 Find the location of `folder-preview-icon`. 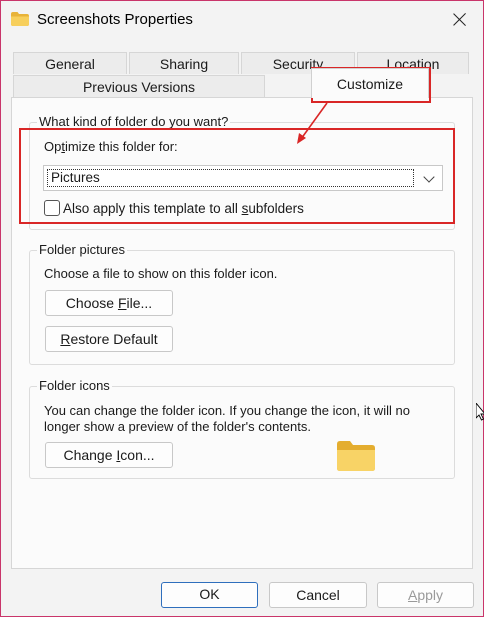

folder-preview-icon is located at coordinates (356, 456).